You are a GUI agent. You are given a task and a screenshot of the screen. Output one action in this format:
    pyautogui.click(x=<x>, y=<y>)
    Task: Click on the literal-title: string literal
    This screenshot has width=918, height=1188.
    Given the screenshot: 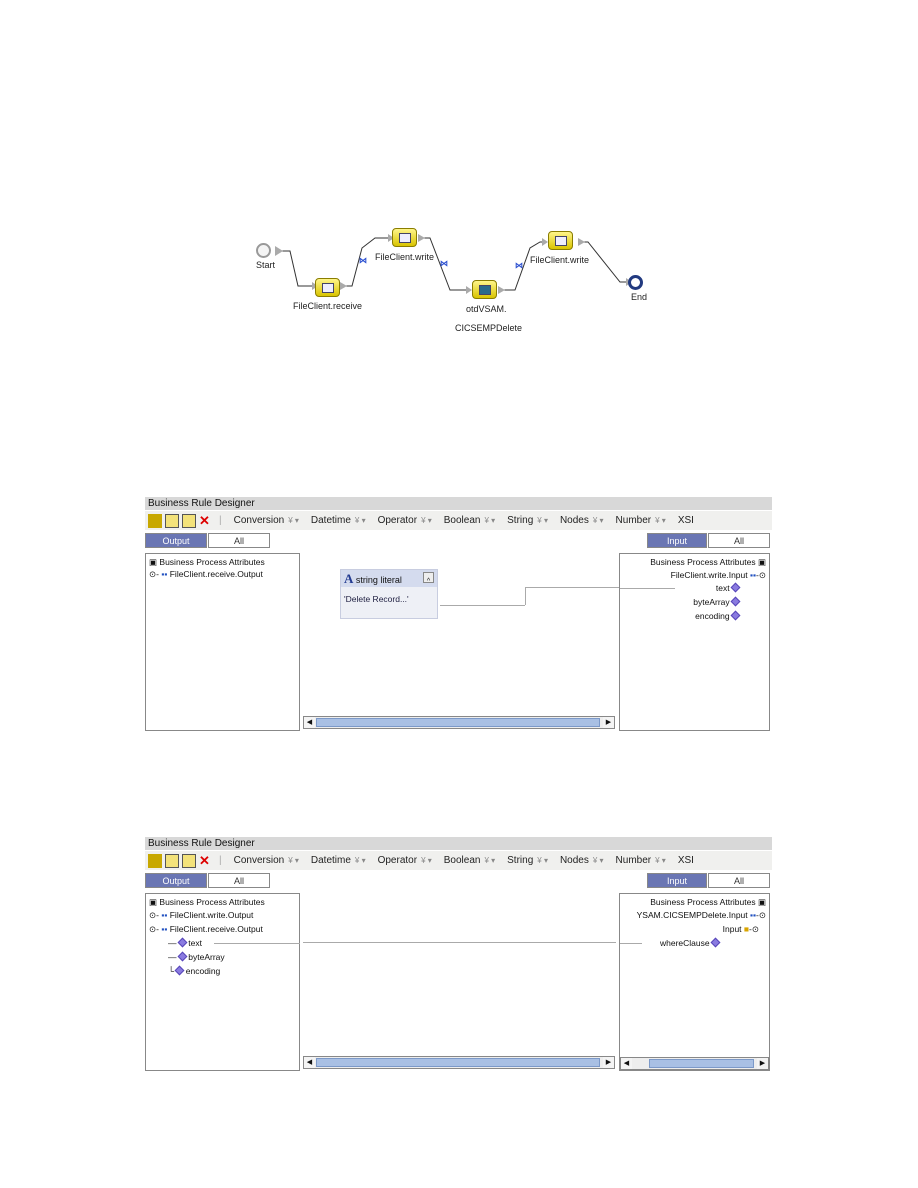 What is the action you would take?
    pyautogui.click(x=378, y=580)
    